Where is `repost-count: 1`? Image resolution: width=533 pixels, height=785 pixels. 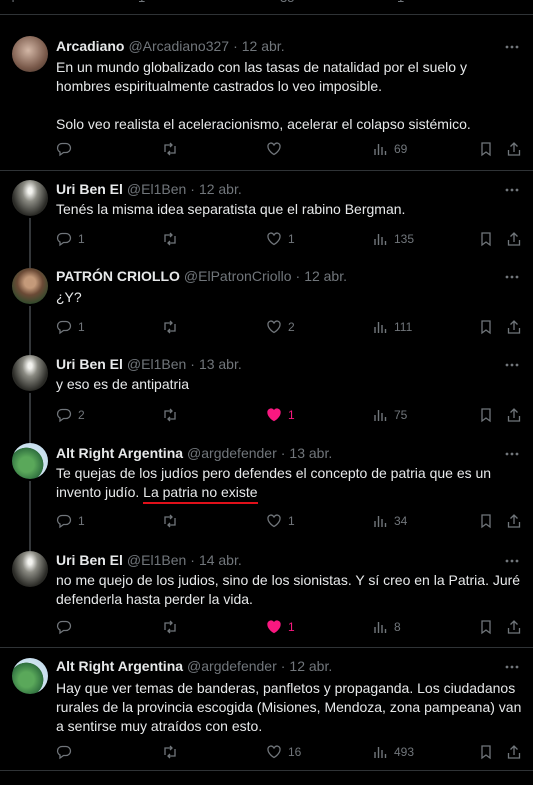
repost-count: 1 is located at coordinates (141, 2).